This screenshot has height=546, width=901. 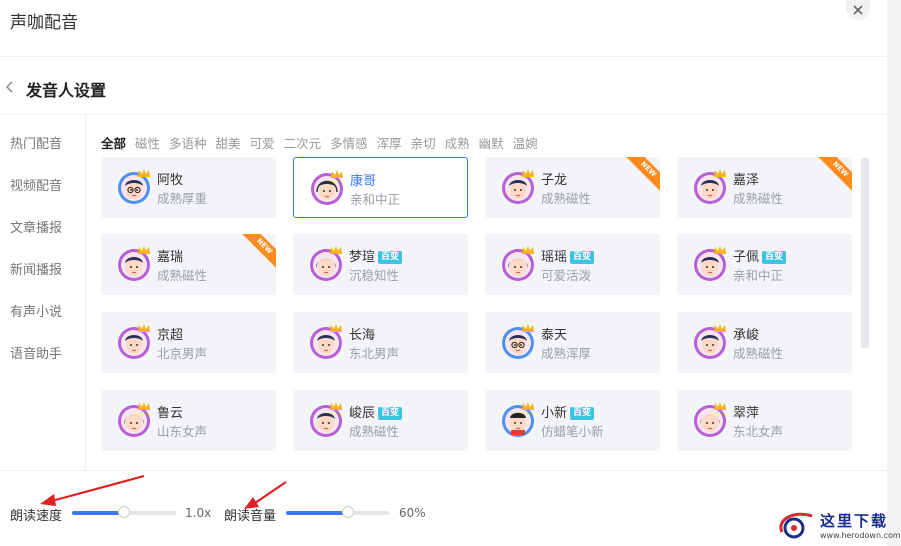 I want to click on voice-name-text: 子龙, so click(x=554, y=180).